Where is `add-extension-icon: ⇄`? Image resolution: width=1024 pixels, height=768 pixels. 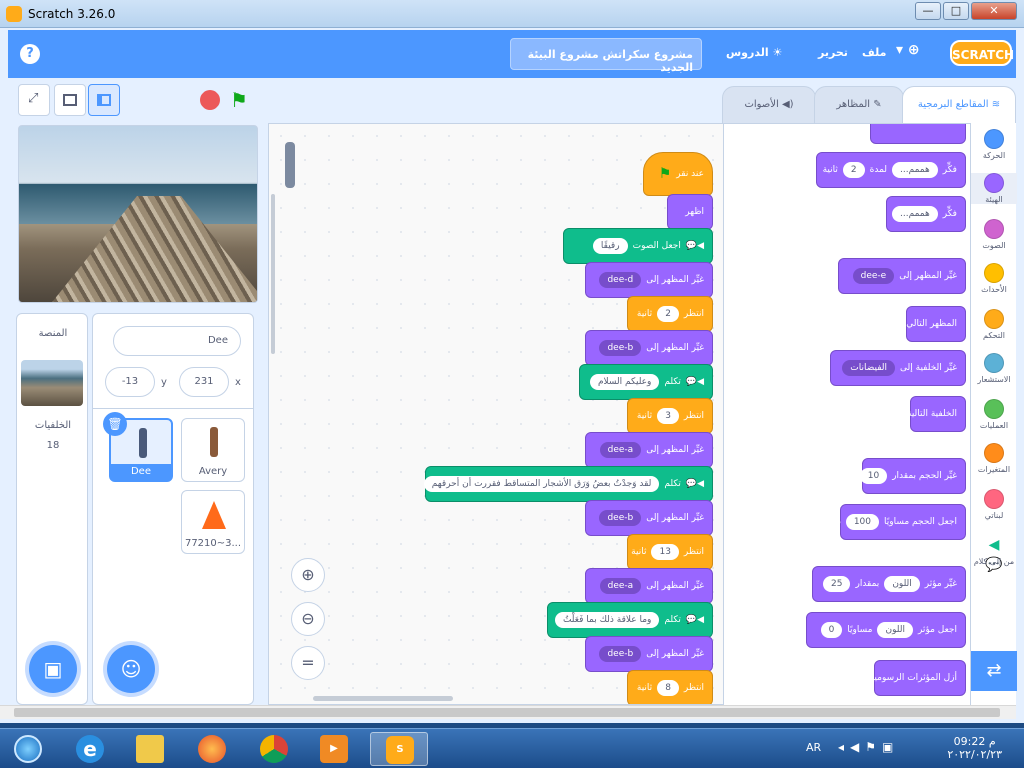 add-extension-icon: ⇄ is located at coordinates (994, 671).